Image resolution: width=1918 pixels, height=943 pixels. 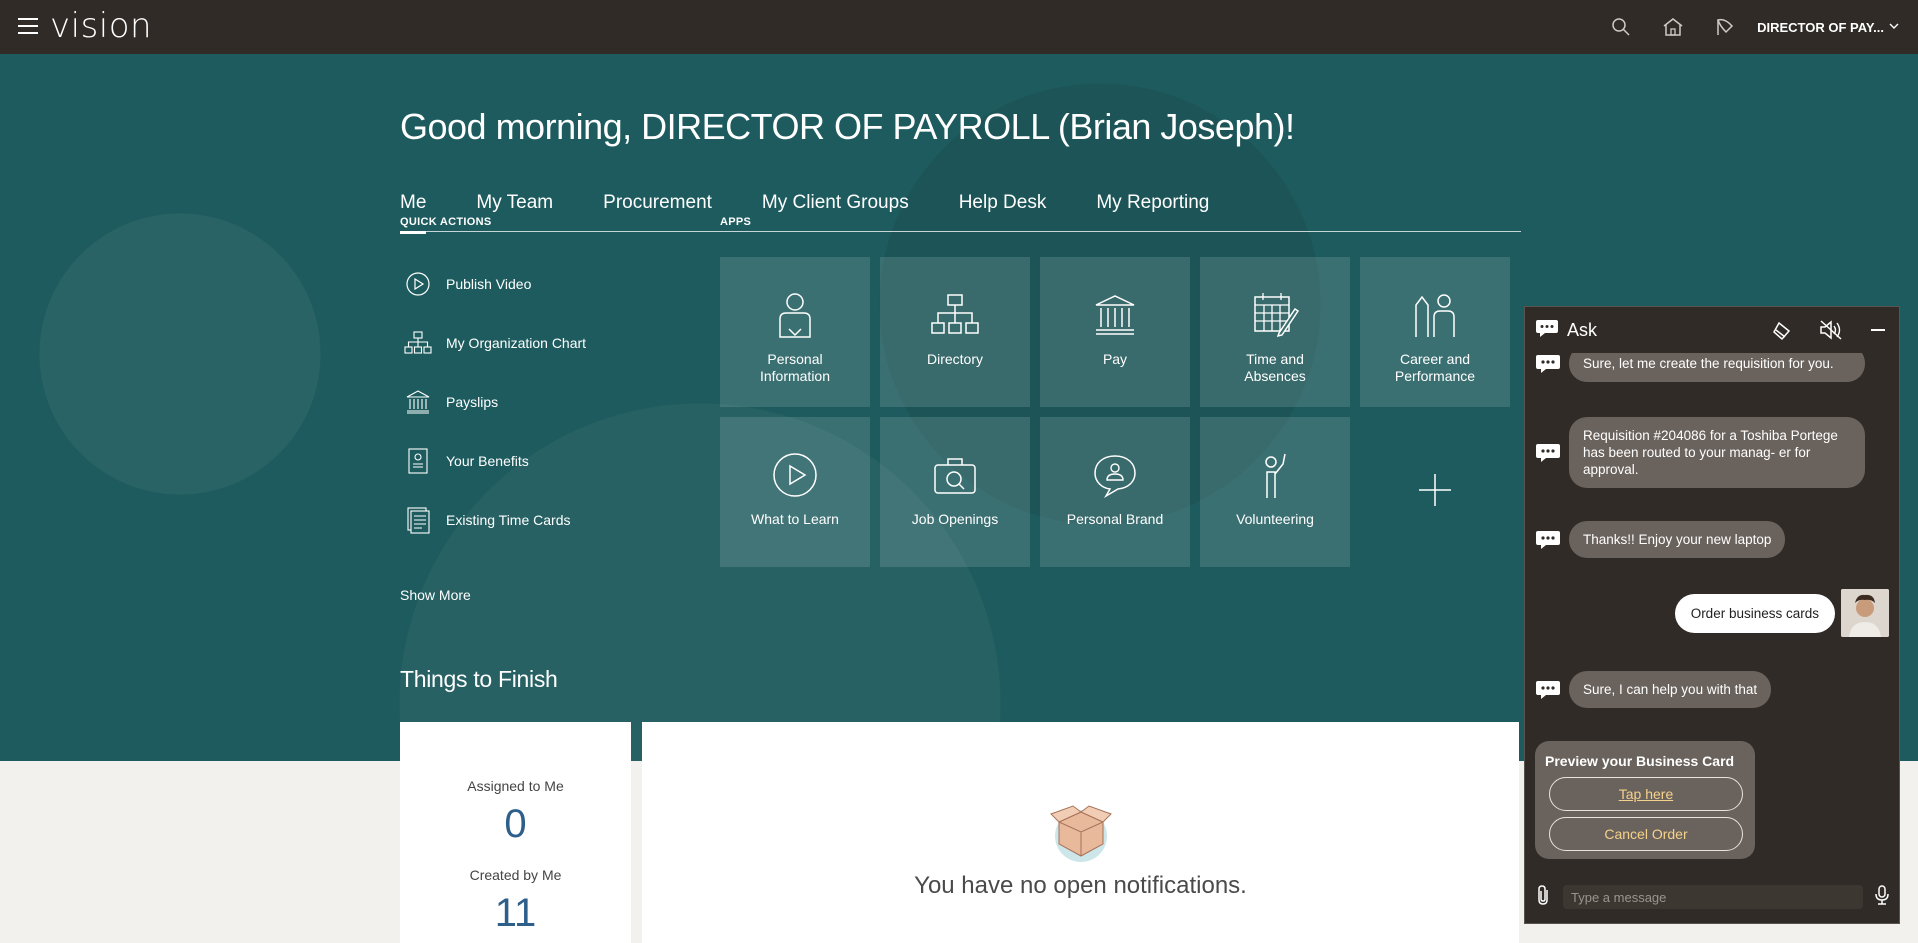 I want to click on quick-actions-heading: QUICK ACTIONS, so click(x=446, y=222).